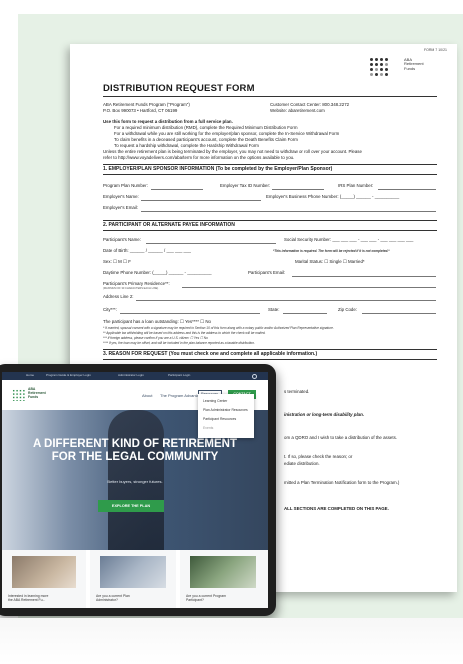 The height and width of the screenshot is (664, 463). What do you see at coordinates (131, 375) in the screenshot?
I see `nav-link-administrator-login: Administrator Login` at bounding box center [131, 375].